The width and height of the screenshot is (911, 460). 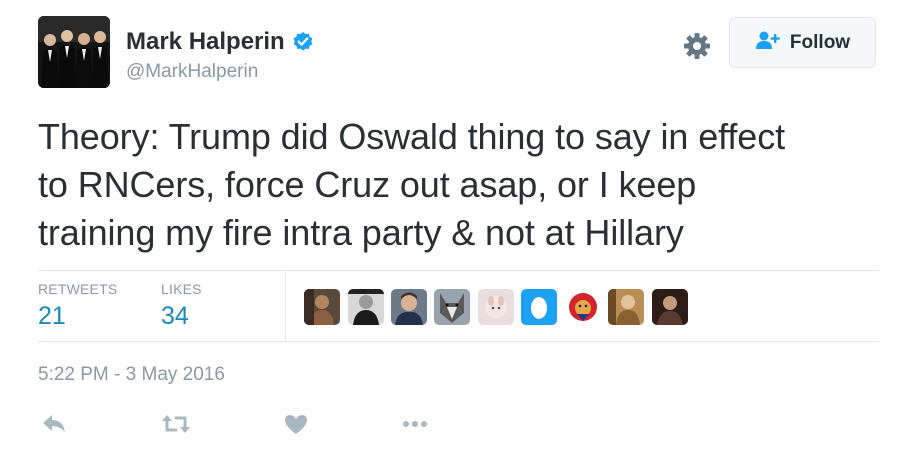 What do you see at coordinates (303, 42) in the screenshot?
I see `verified-badge-icon` at bounding box center [303, 42].